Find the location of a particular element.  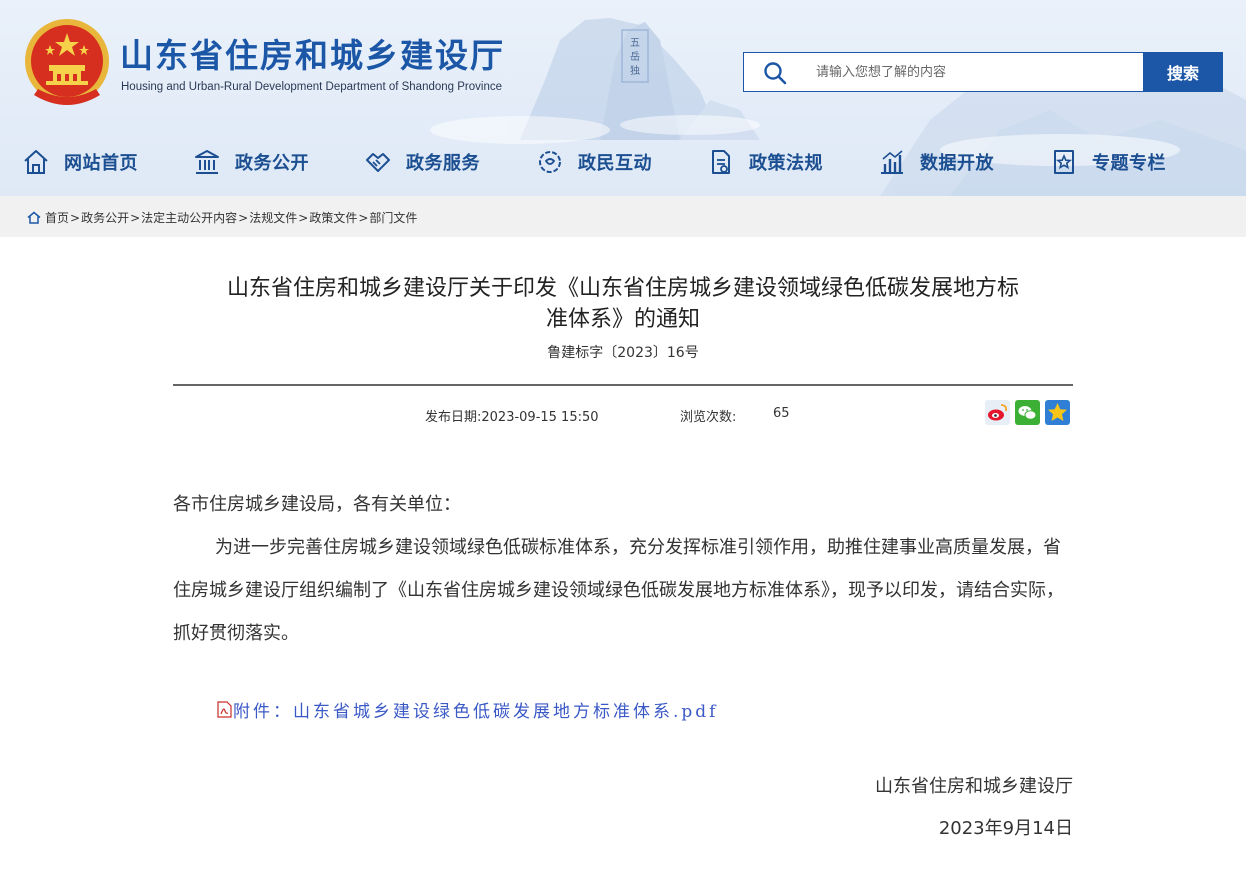

nav-label: 网站首页 is located at coordinates (101, 163).